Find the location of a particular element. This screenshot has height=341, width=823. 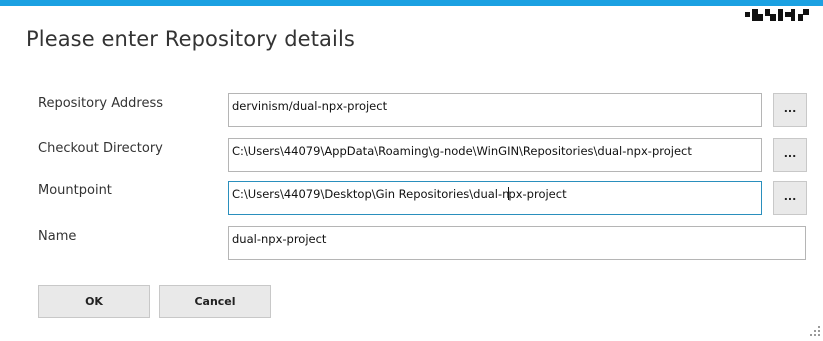

top-accent-bar is located at coordinates (411, 3).